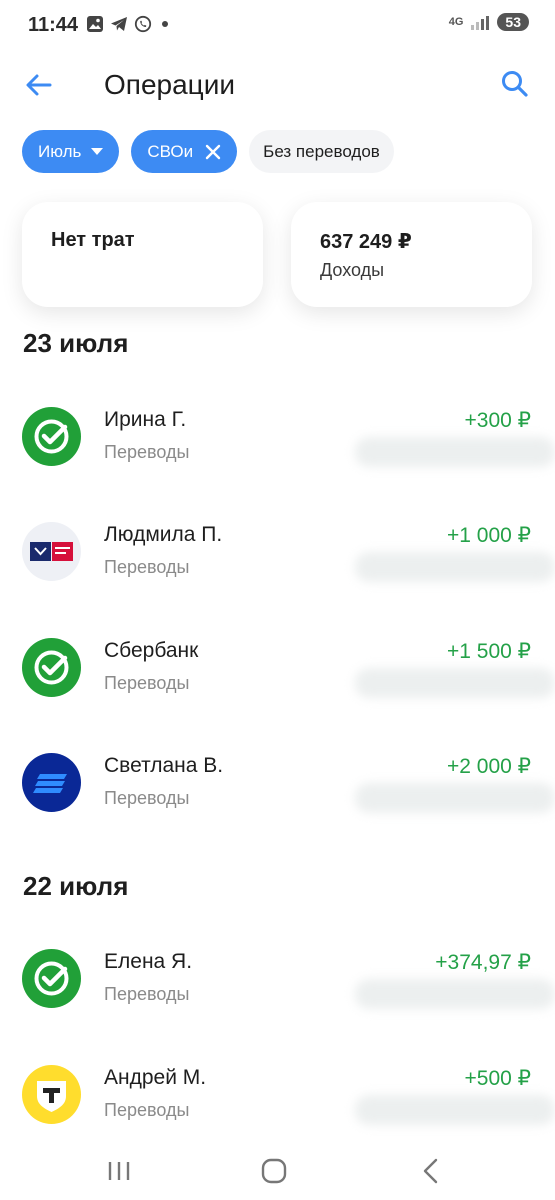 The width and height of the screenshot is (555, 1200). What do you see at coordinates (515, 84) in the screenshot?
I see `search-icon` at bounding box center [515, 84].